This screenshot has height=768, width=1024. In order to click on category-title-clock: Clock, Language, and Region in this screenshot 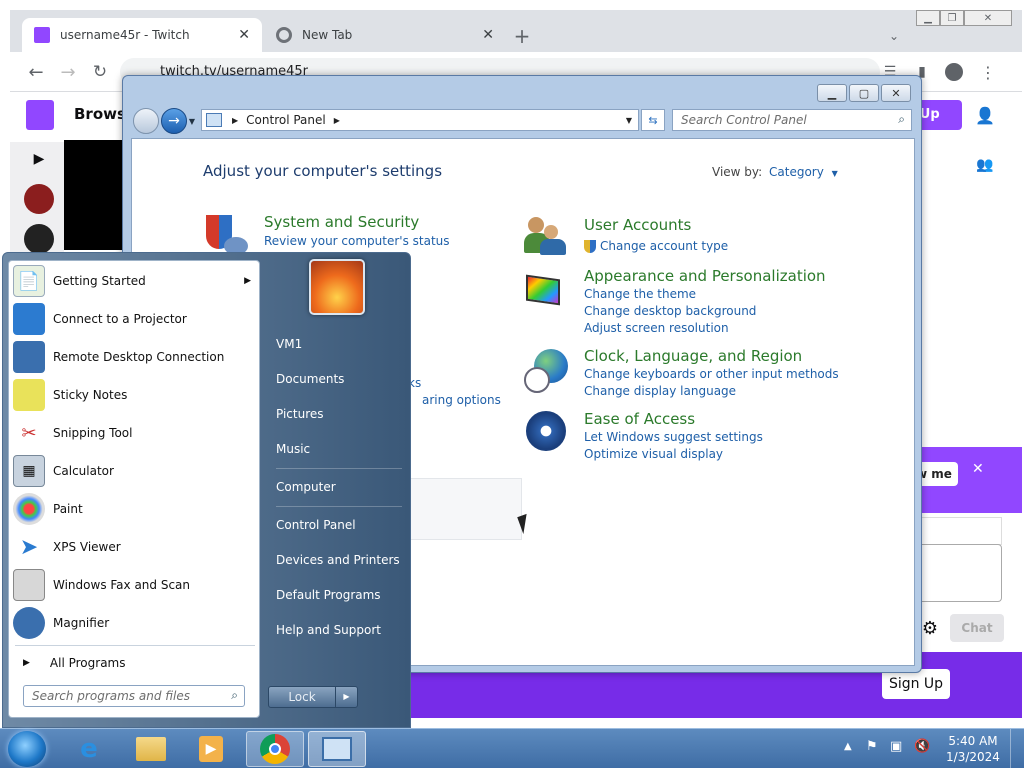, I will do `click(693, 356)`.